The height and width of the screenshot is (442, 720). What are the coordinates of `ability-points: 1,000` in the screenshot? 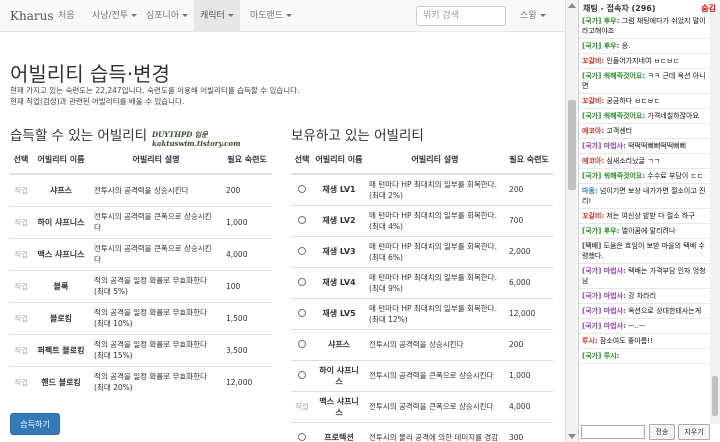 It's located at (247, 221).